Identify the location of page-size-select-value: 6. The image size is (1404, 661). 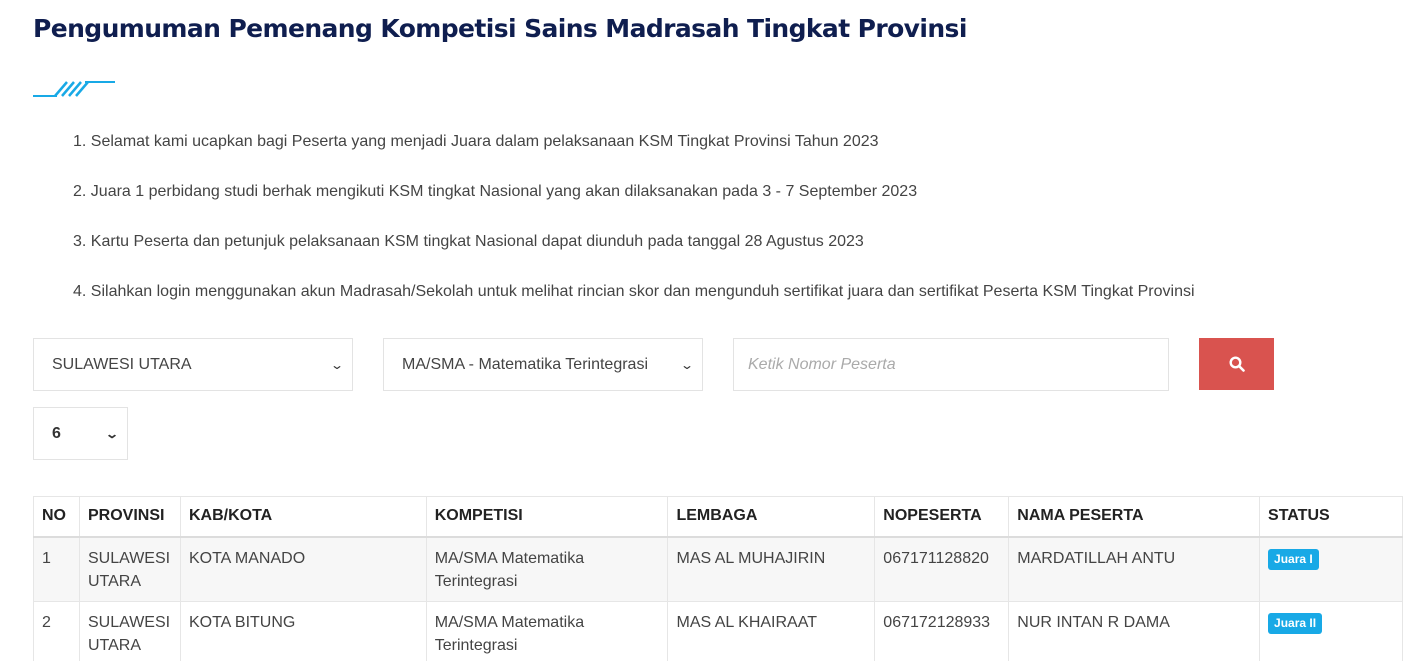
(56, 433).